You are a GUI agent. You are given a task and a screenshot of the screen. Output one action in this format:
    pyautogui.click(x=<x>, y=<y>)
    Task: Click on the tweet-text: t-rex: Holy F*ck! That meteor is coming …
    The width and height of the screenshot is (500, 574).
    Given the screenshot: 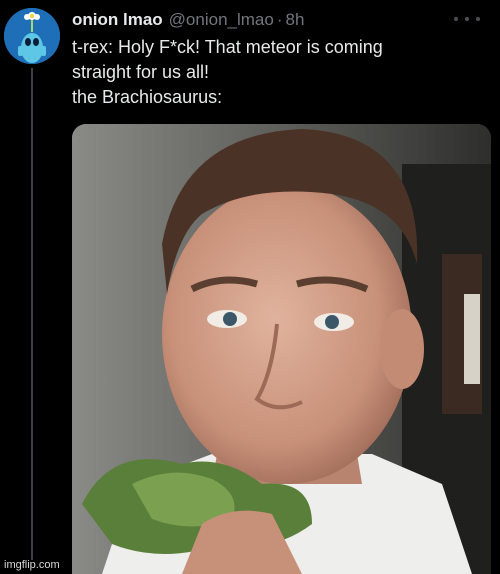 What is the action you would take?
    pyautogui.click(x=277, y=72)
    